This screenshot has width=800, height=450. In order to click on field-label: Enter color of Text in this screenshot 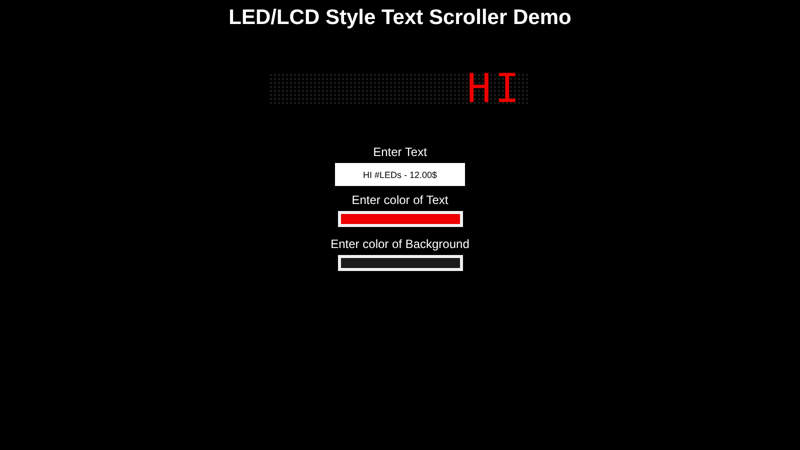, I will do `click(400, 200)`.